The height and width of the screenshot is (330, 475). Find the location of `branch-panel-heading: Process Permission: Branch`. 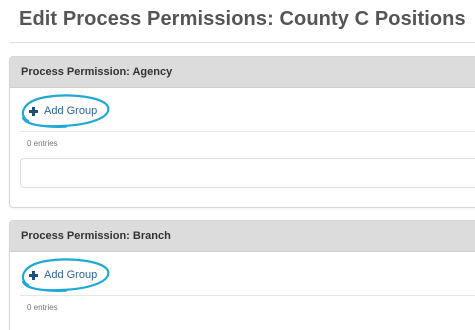

branch-panel-heading: Process Permission: Branch is located at coordinates (242, 236).